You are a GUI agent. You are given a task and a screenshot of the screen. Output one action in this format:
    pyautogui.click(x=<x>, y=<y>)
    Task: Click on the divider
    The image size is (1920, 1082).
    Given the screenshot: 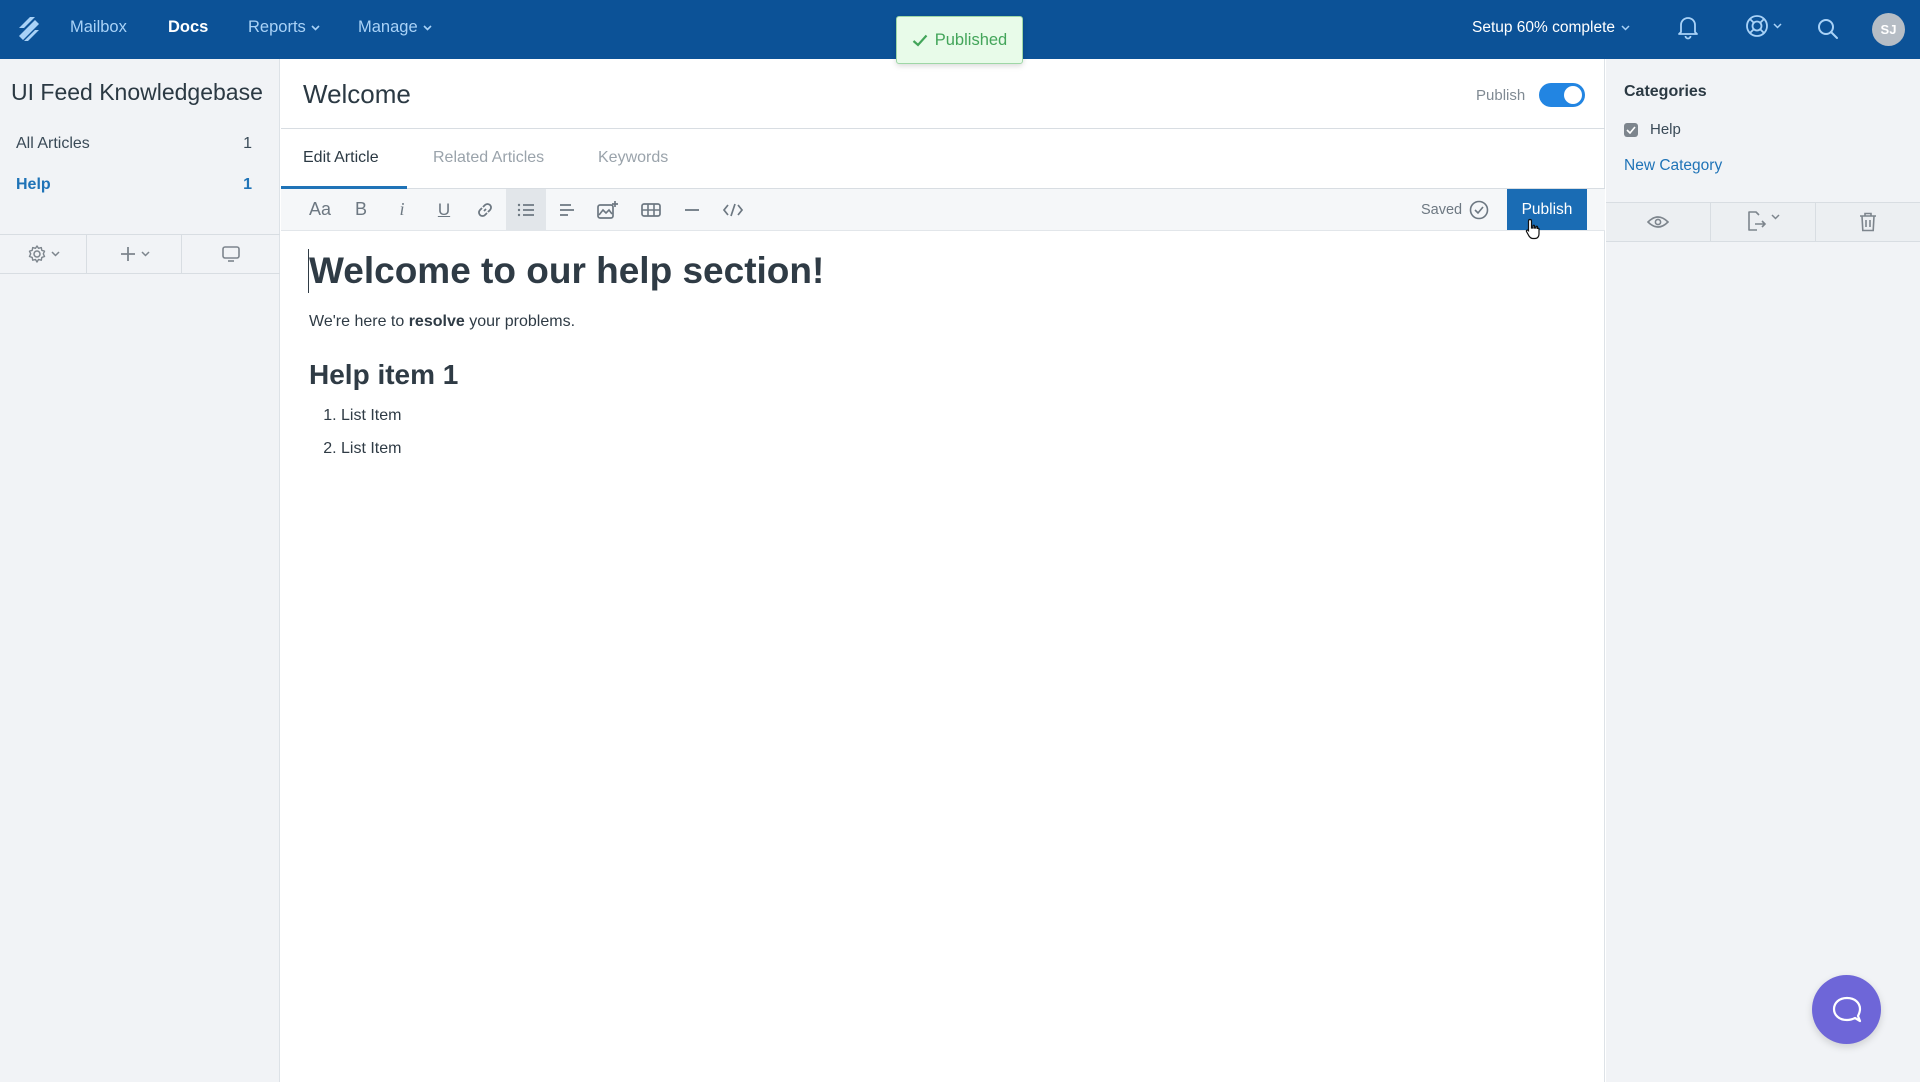 What is the action you would take?
    pyautogui.click(x=943, y=128)
    